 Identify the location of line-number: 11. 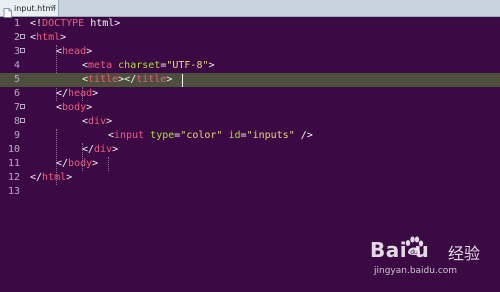
(13, 163).